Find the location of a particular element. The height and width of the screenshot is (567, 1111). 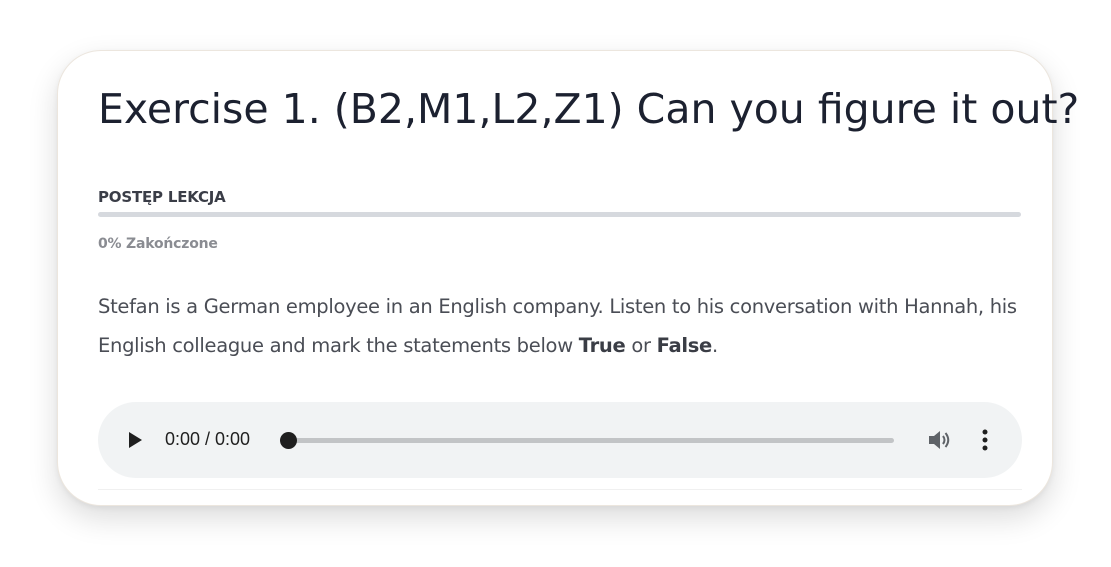

description-end: . is located at coordinates (714, 345).